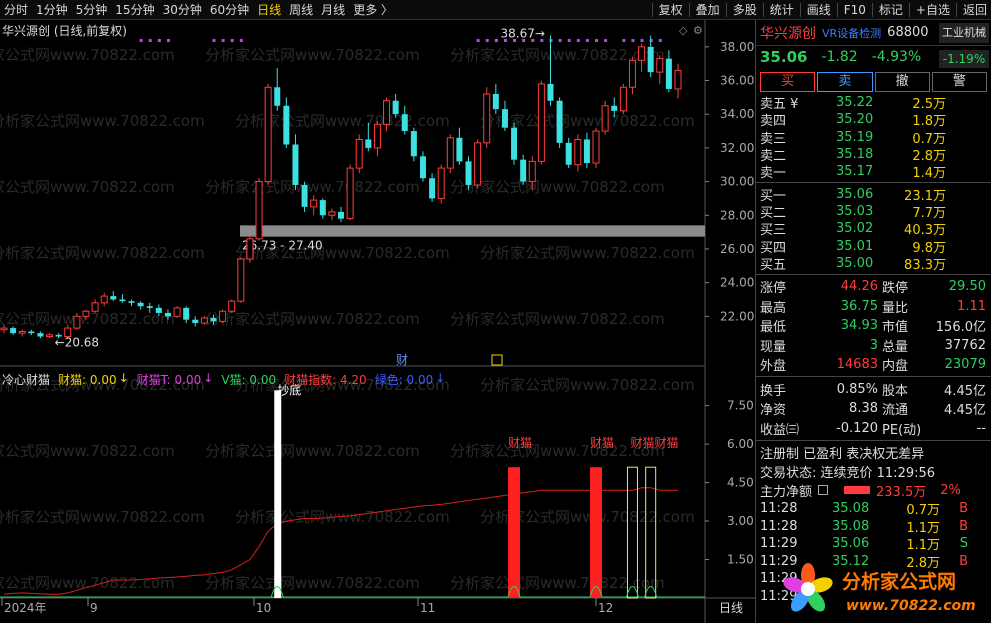 The height and width of the screenshot is (623, 991). Describe the element at coordinates (301, 10) in the screenshot. I see `period-tab: 周线` at that location.